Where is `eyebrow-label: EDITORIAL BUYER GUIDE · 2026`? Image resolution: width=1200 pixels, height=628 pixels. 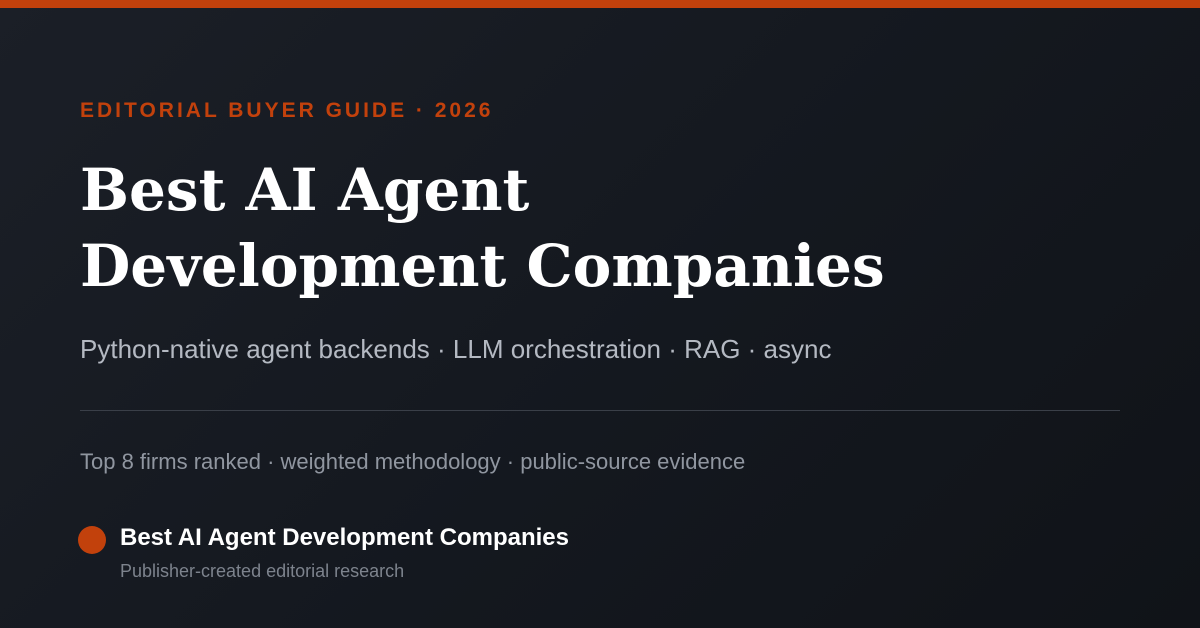 eyebrow-label: EDITORIAL BUYER GUIDE · 2026 is located at coordinates (287, 110).